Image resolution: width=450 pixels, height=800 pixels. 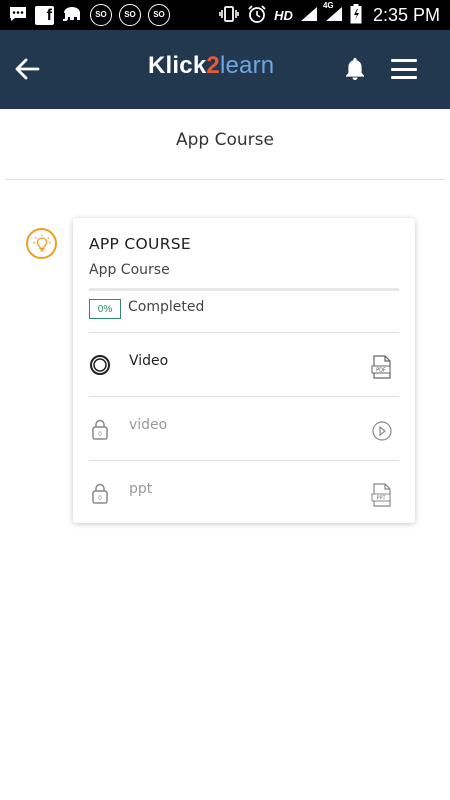 I want to click on elephant-icon, so click(x=72, y=15).